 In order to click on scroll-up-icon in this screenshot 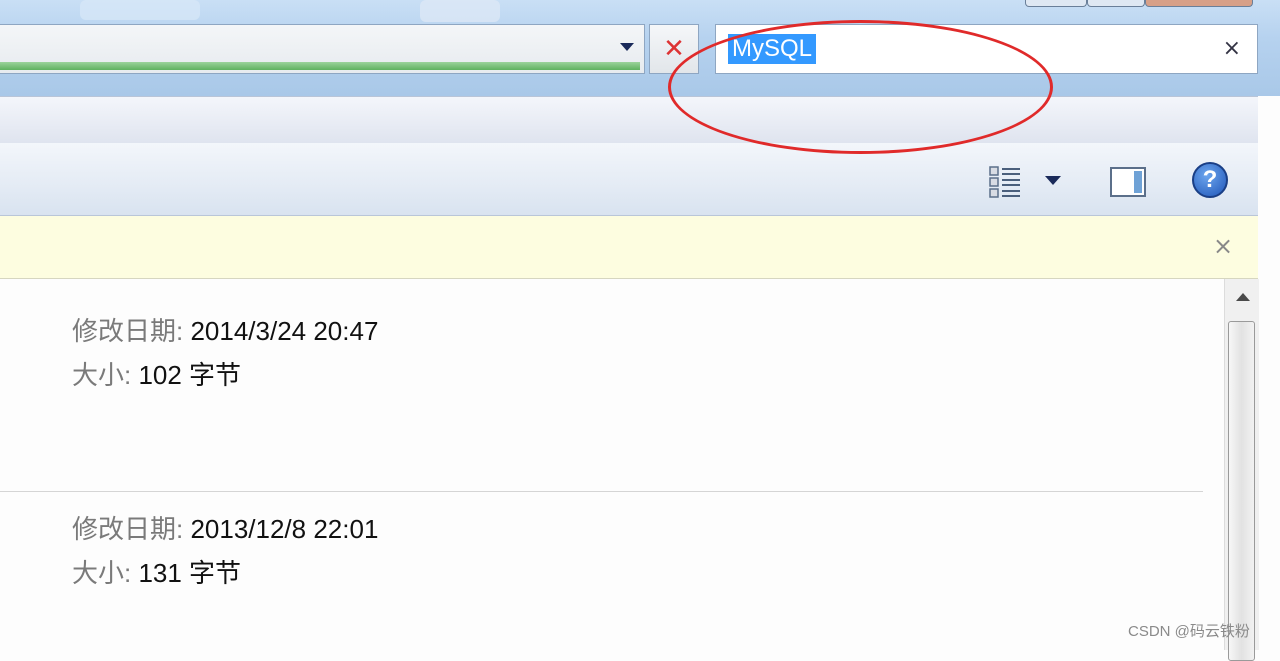, I will do `click(1243, 297)`.